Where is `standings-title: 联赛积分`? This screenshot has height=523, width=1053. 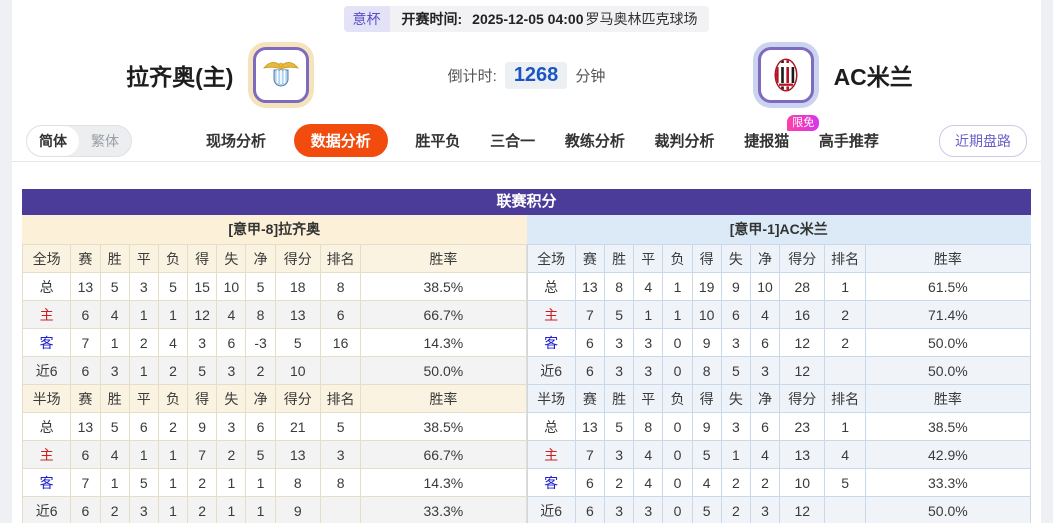 standings-title: 联赛积分 is located at coordinates (526, 202).